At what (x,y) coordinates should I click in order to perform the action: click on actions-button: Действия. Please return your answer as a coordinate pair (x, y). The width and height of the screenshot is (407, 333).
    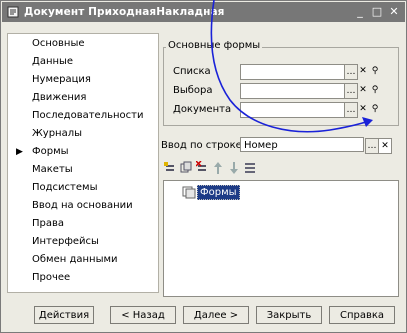
    Looking at the image, I should click on (64, 315).